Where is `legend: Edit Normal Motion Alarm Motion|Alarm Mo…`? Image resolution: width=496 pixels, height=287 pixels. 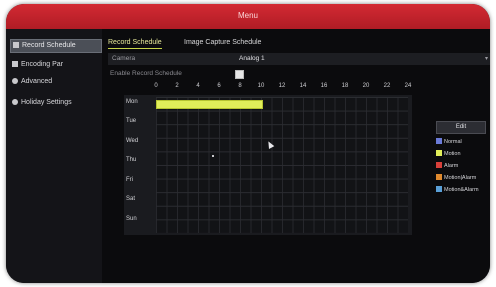 legend: Edit Normal Motion Alarm Motion|Alarm Mo… is located at coordinates (463, 181).